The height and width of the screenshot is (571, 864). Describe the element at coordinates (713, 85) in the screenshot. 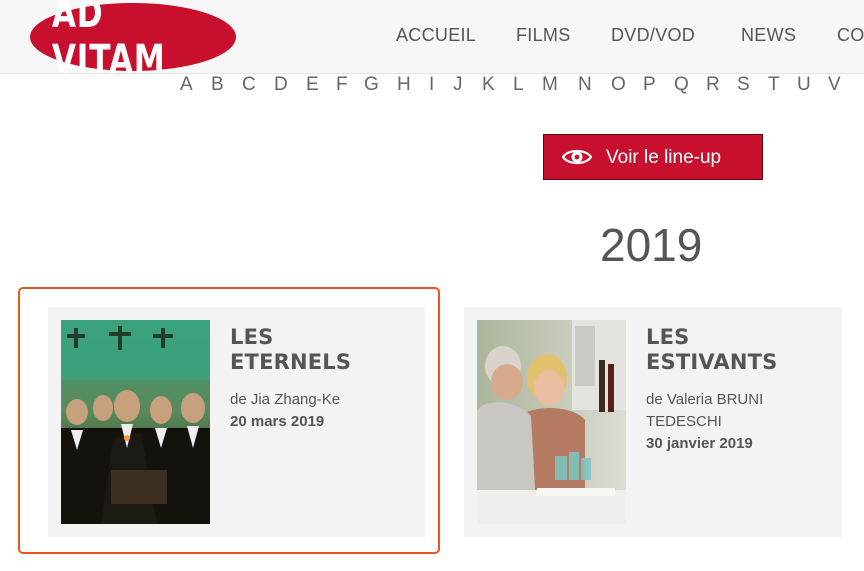

I see `letter-r: R` at that location.